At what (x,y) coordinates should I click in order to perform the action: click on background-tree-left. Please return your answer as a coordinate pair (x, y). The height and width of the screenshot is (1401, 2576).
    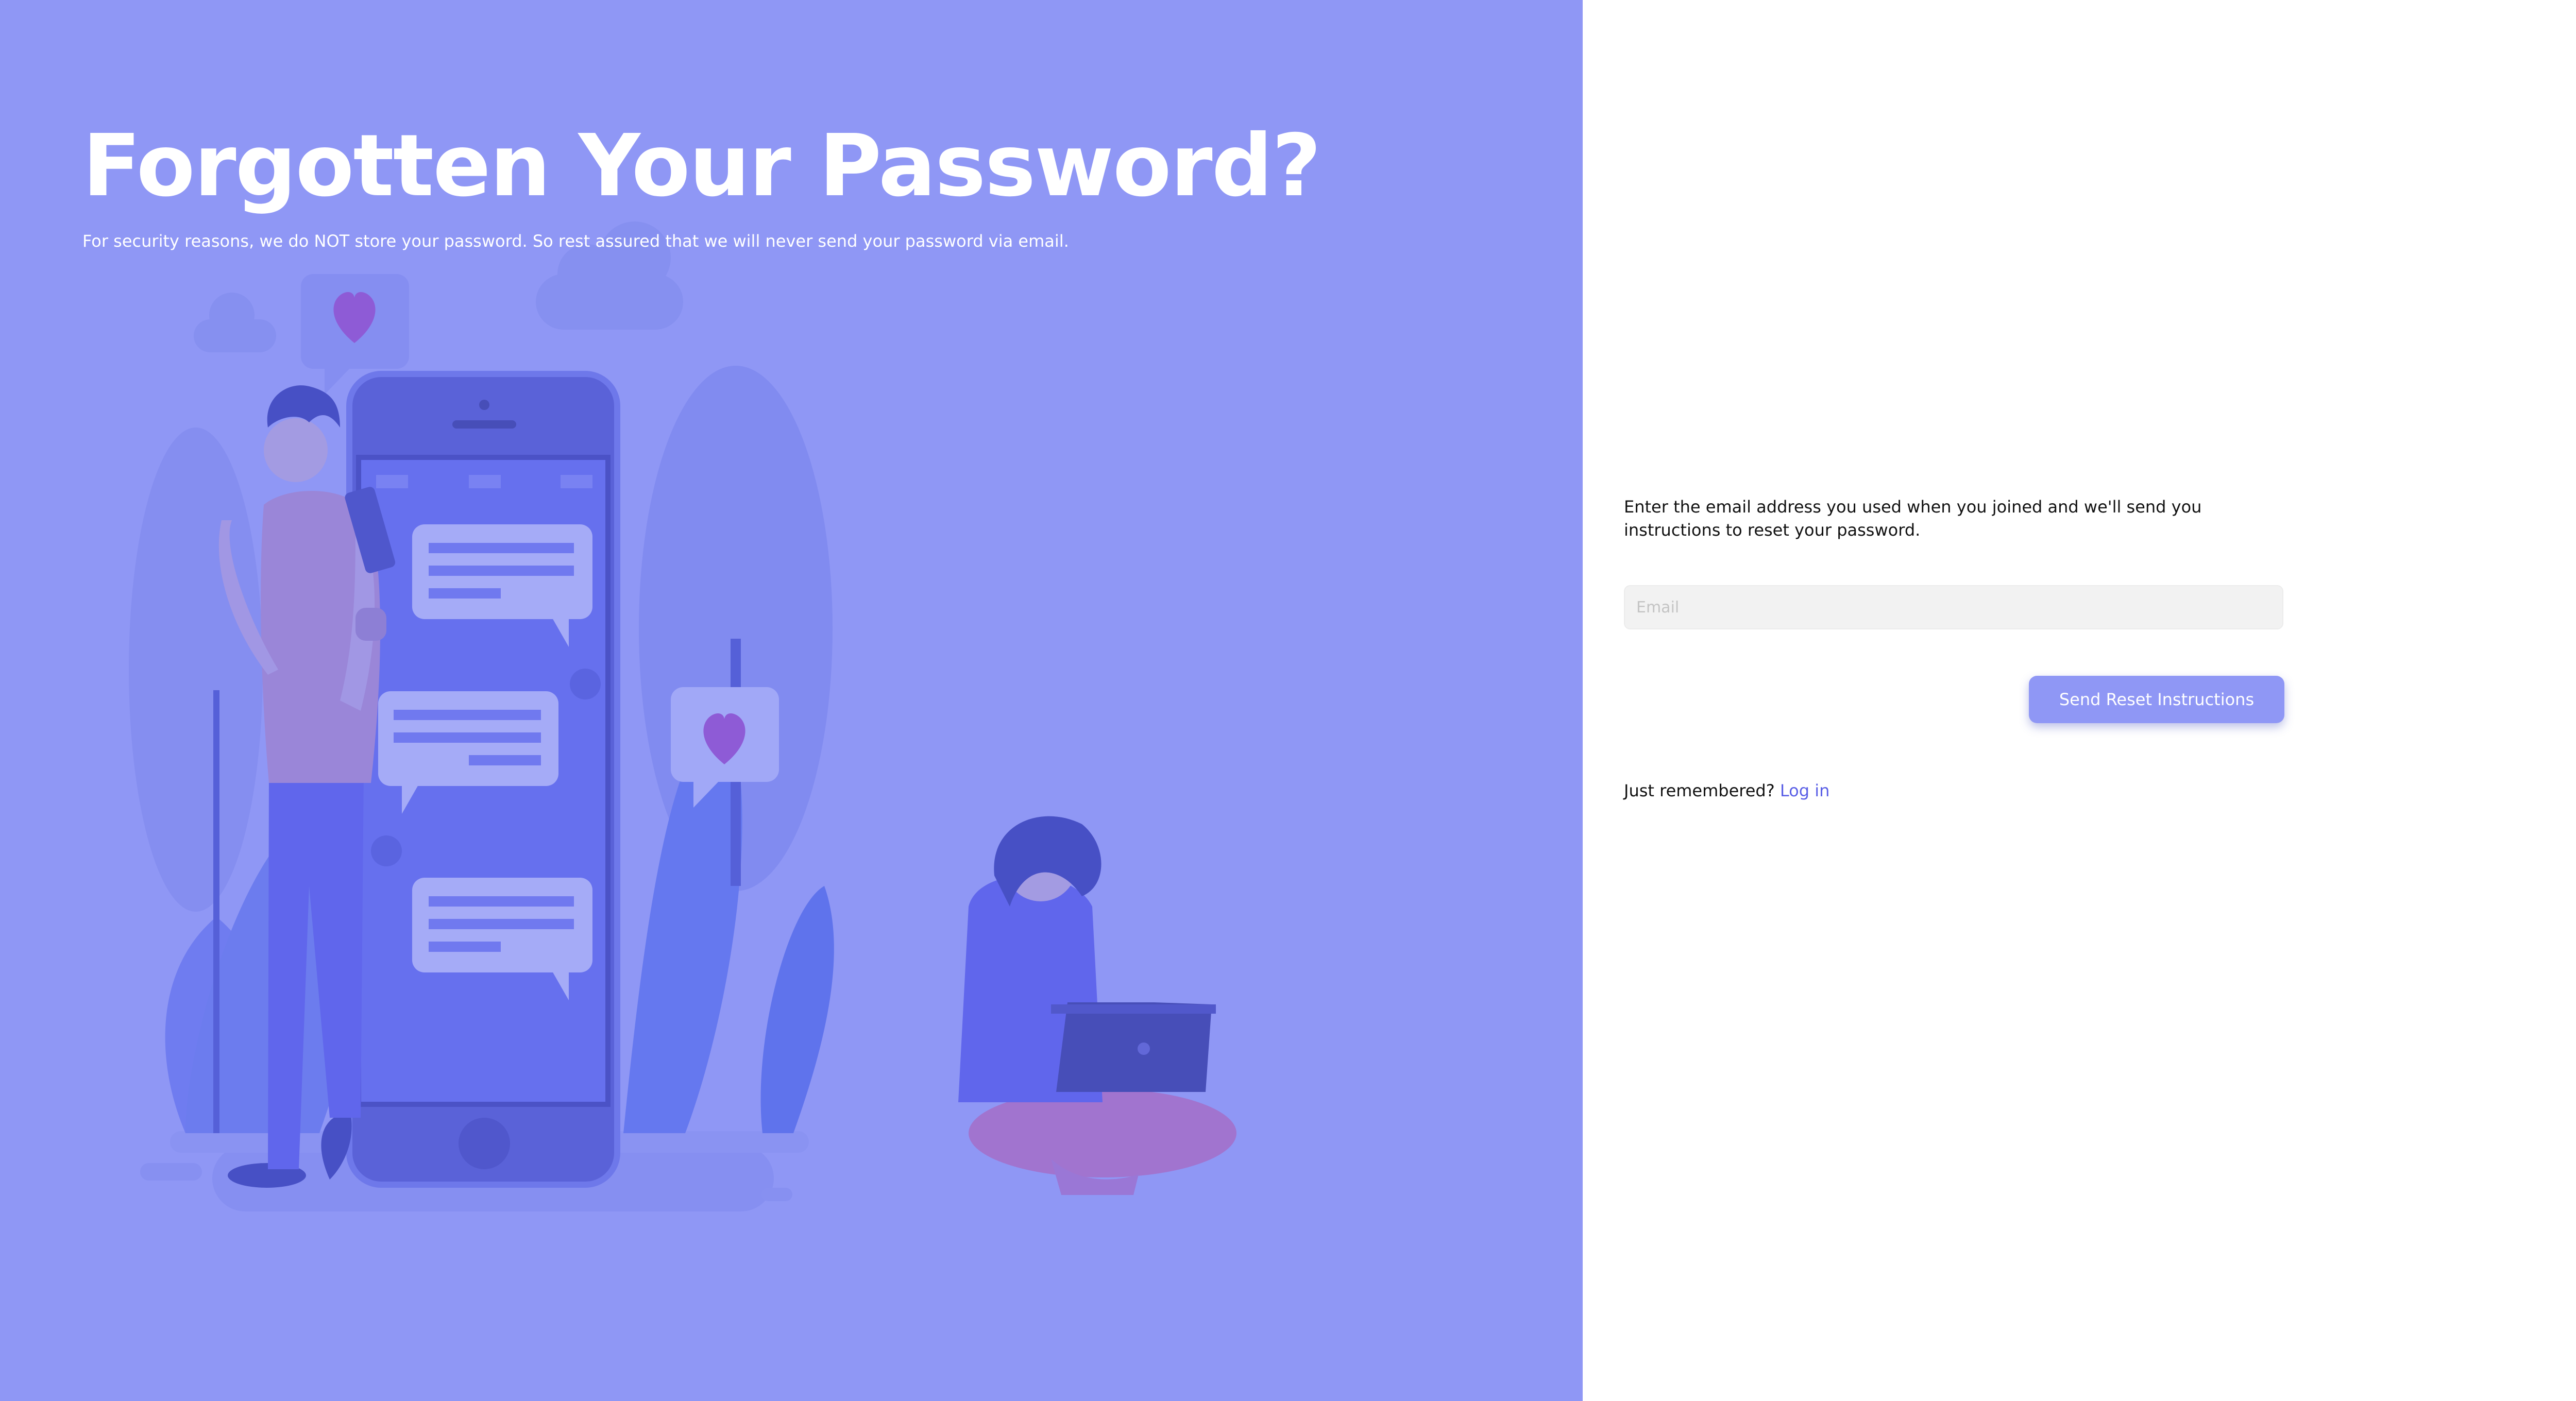
    Looking at the image, I should click on (196, 670).